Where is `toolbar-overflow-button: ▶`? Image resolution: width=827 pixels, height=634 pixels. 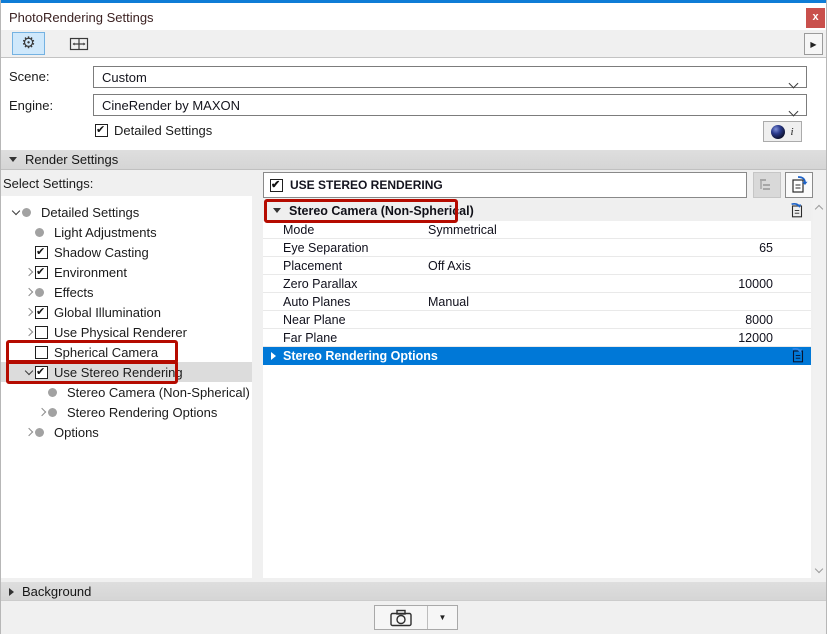 toolbar-overflow-button: ▶ is located at coordinates (813, 44).